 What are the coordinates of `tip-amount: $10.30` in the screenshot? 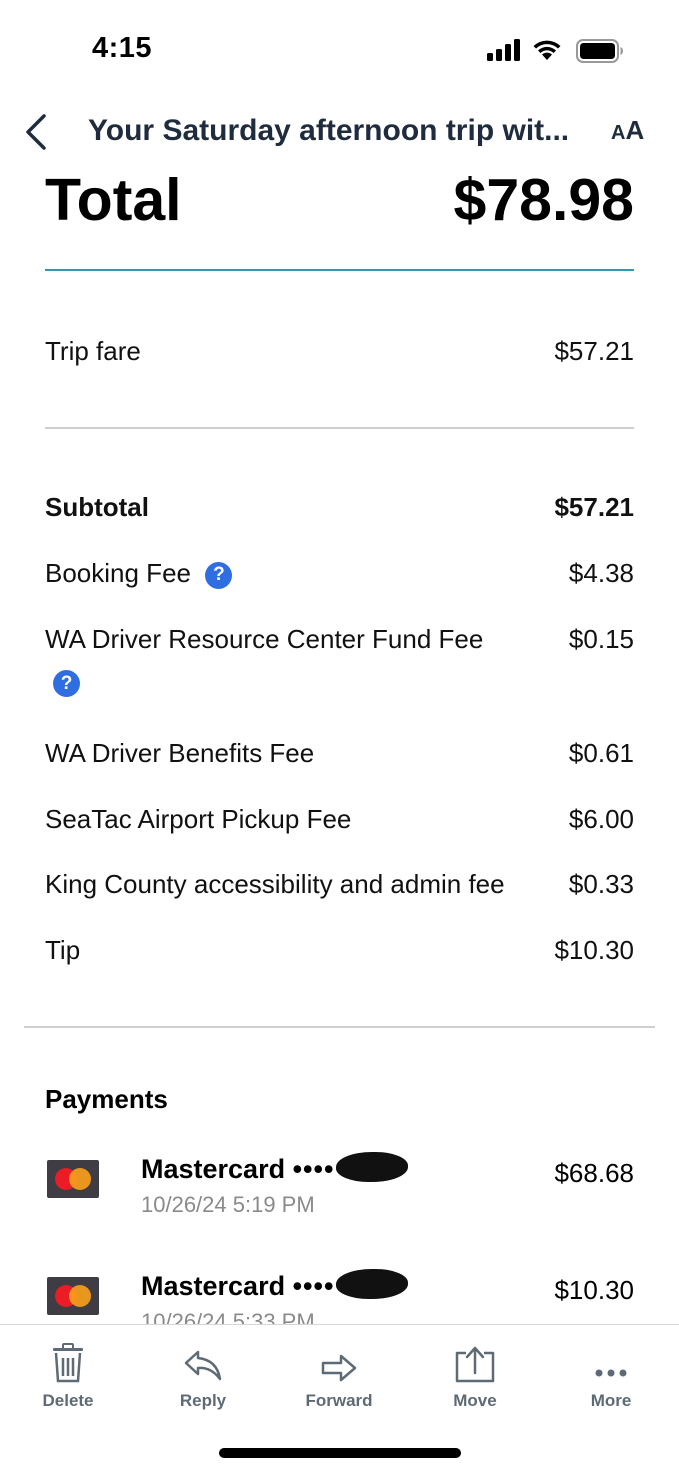 It's located at (594, 950).